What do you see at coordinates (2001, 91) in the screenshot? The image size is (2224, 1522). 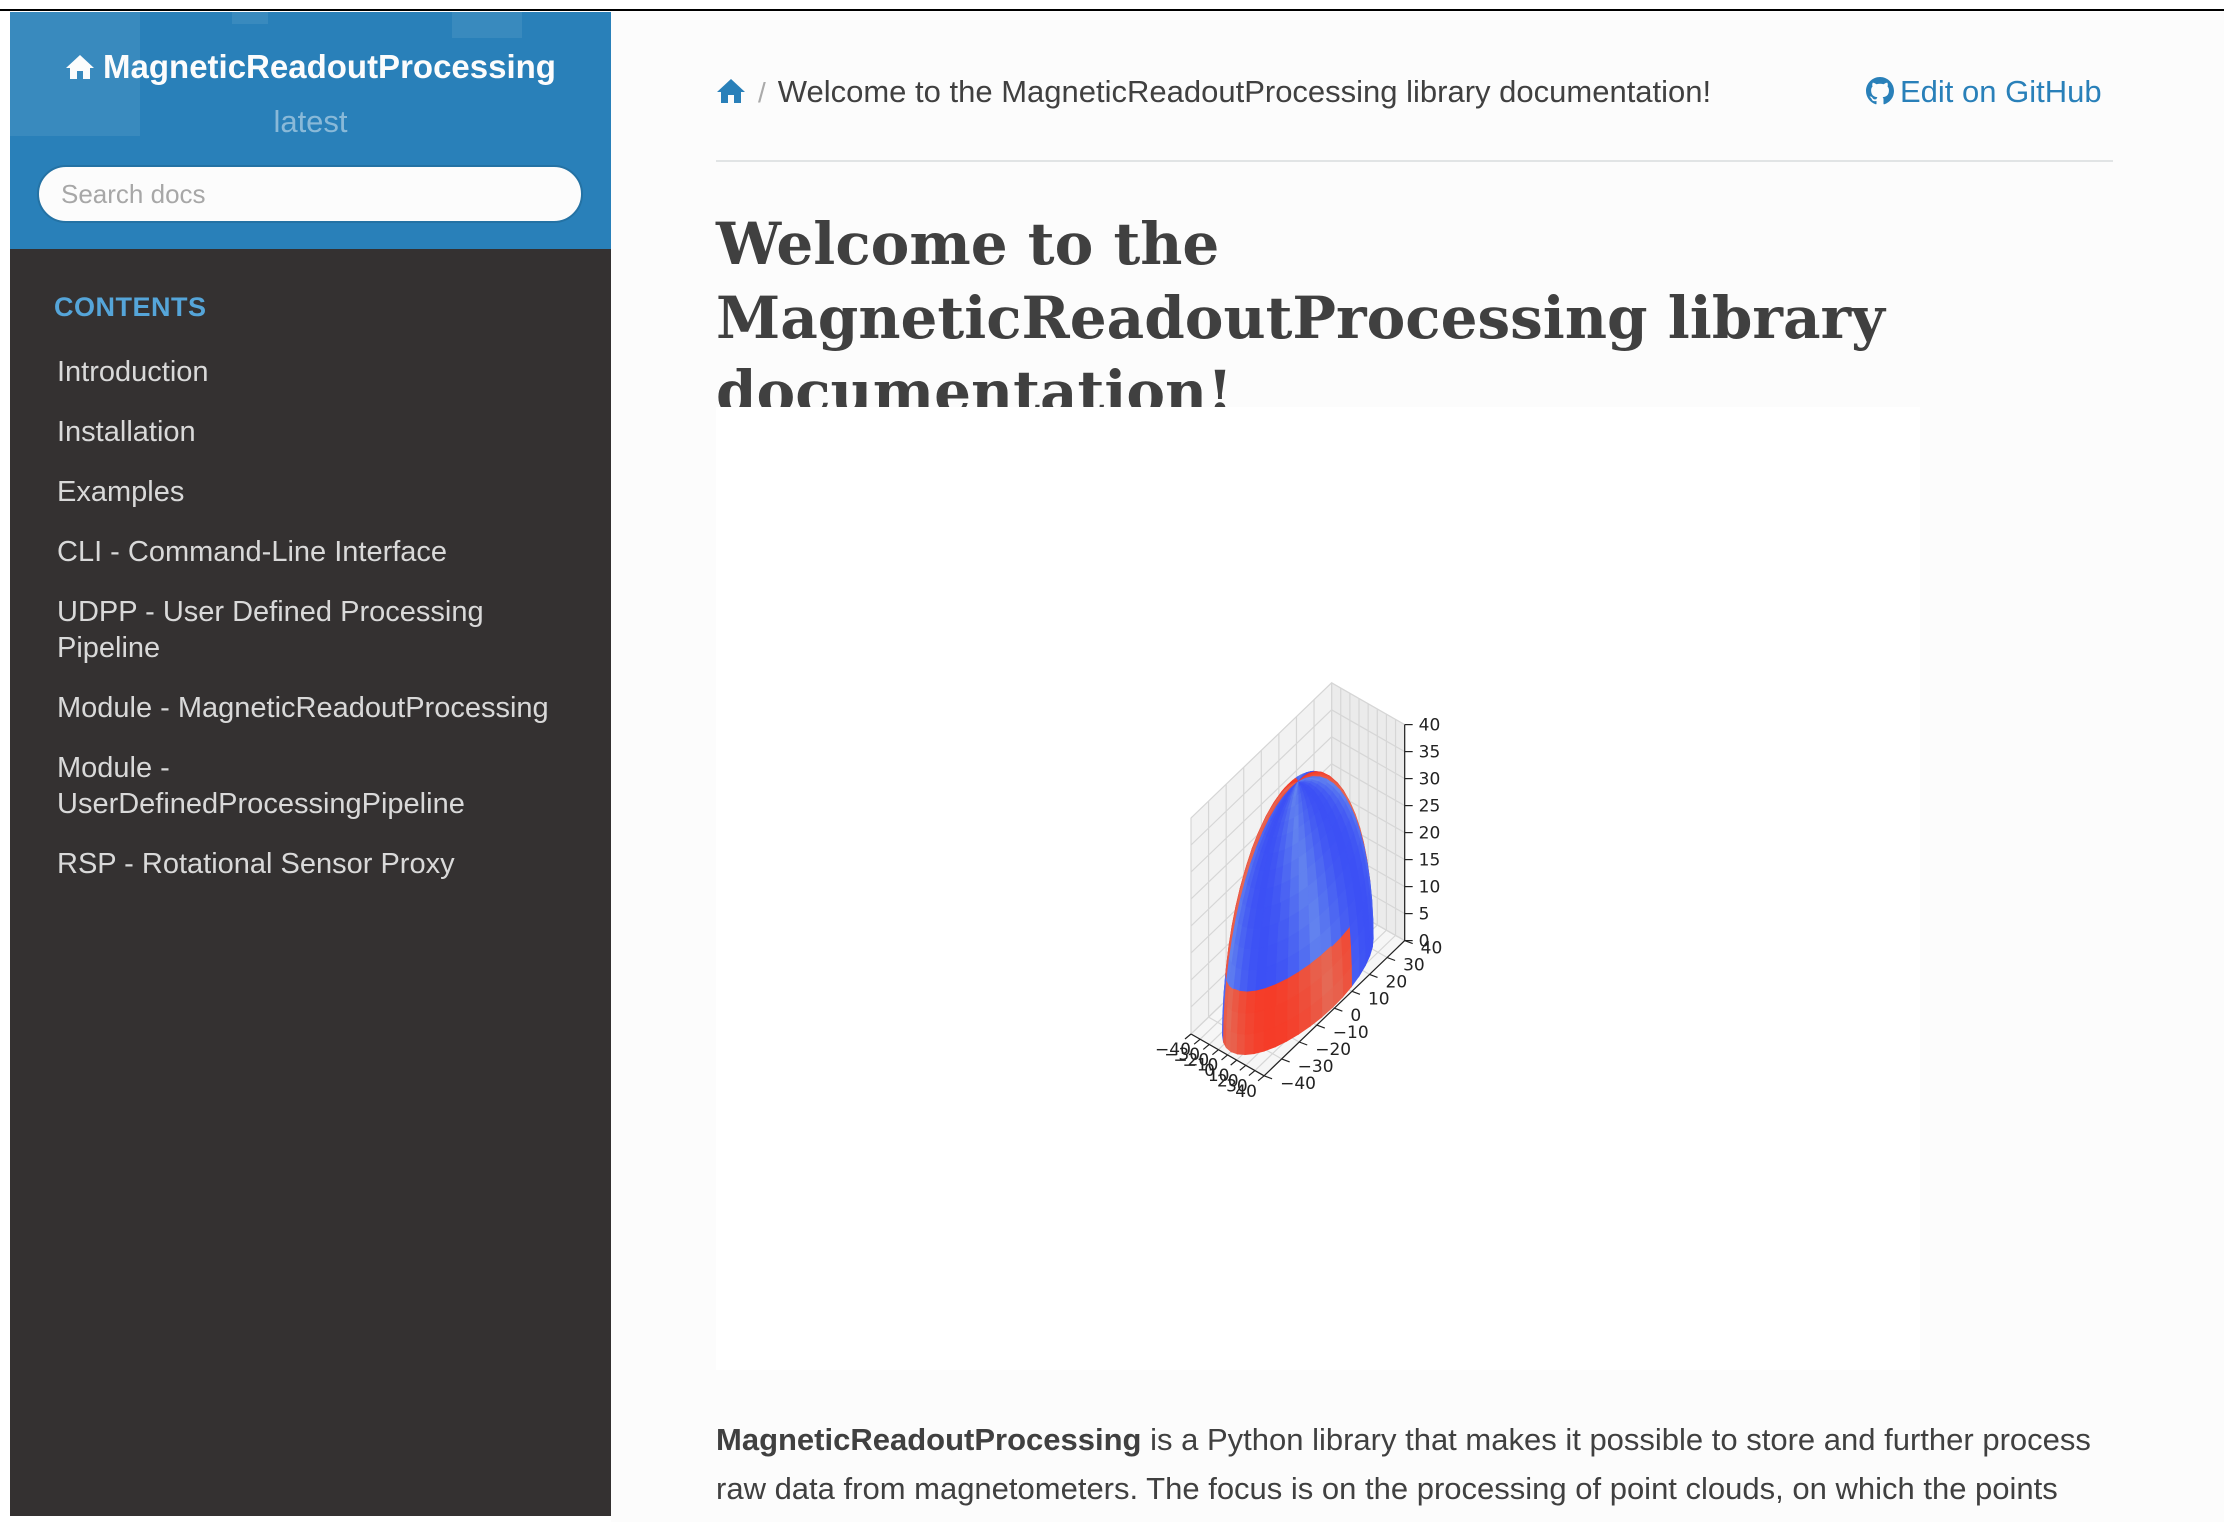 I see `edit-on-github-label: Edit on GitHub` at bounding box center [2001, 91].